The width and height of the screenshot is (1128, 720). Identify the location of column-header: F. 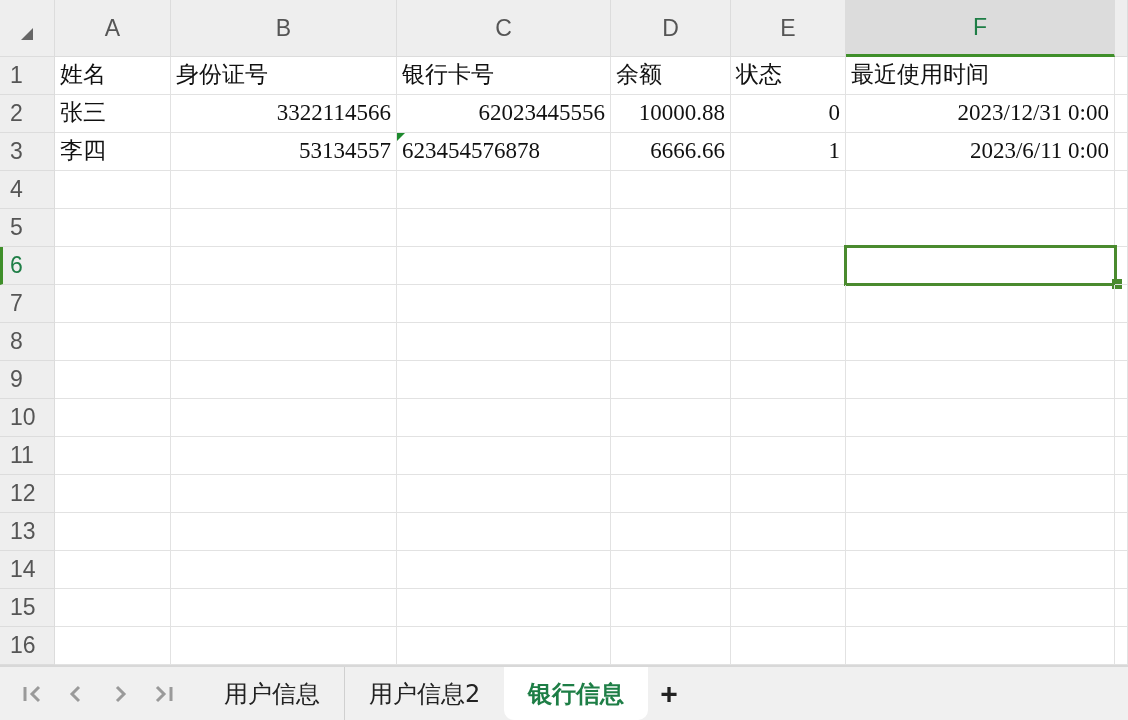
(980, 28).